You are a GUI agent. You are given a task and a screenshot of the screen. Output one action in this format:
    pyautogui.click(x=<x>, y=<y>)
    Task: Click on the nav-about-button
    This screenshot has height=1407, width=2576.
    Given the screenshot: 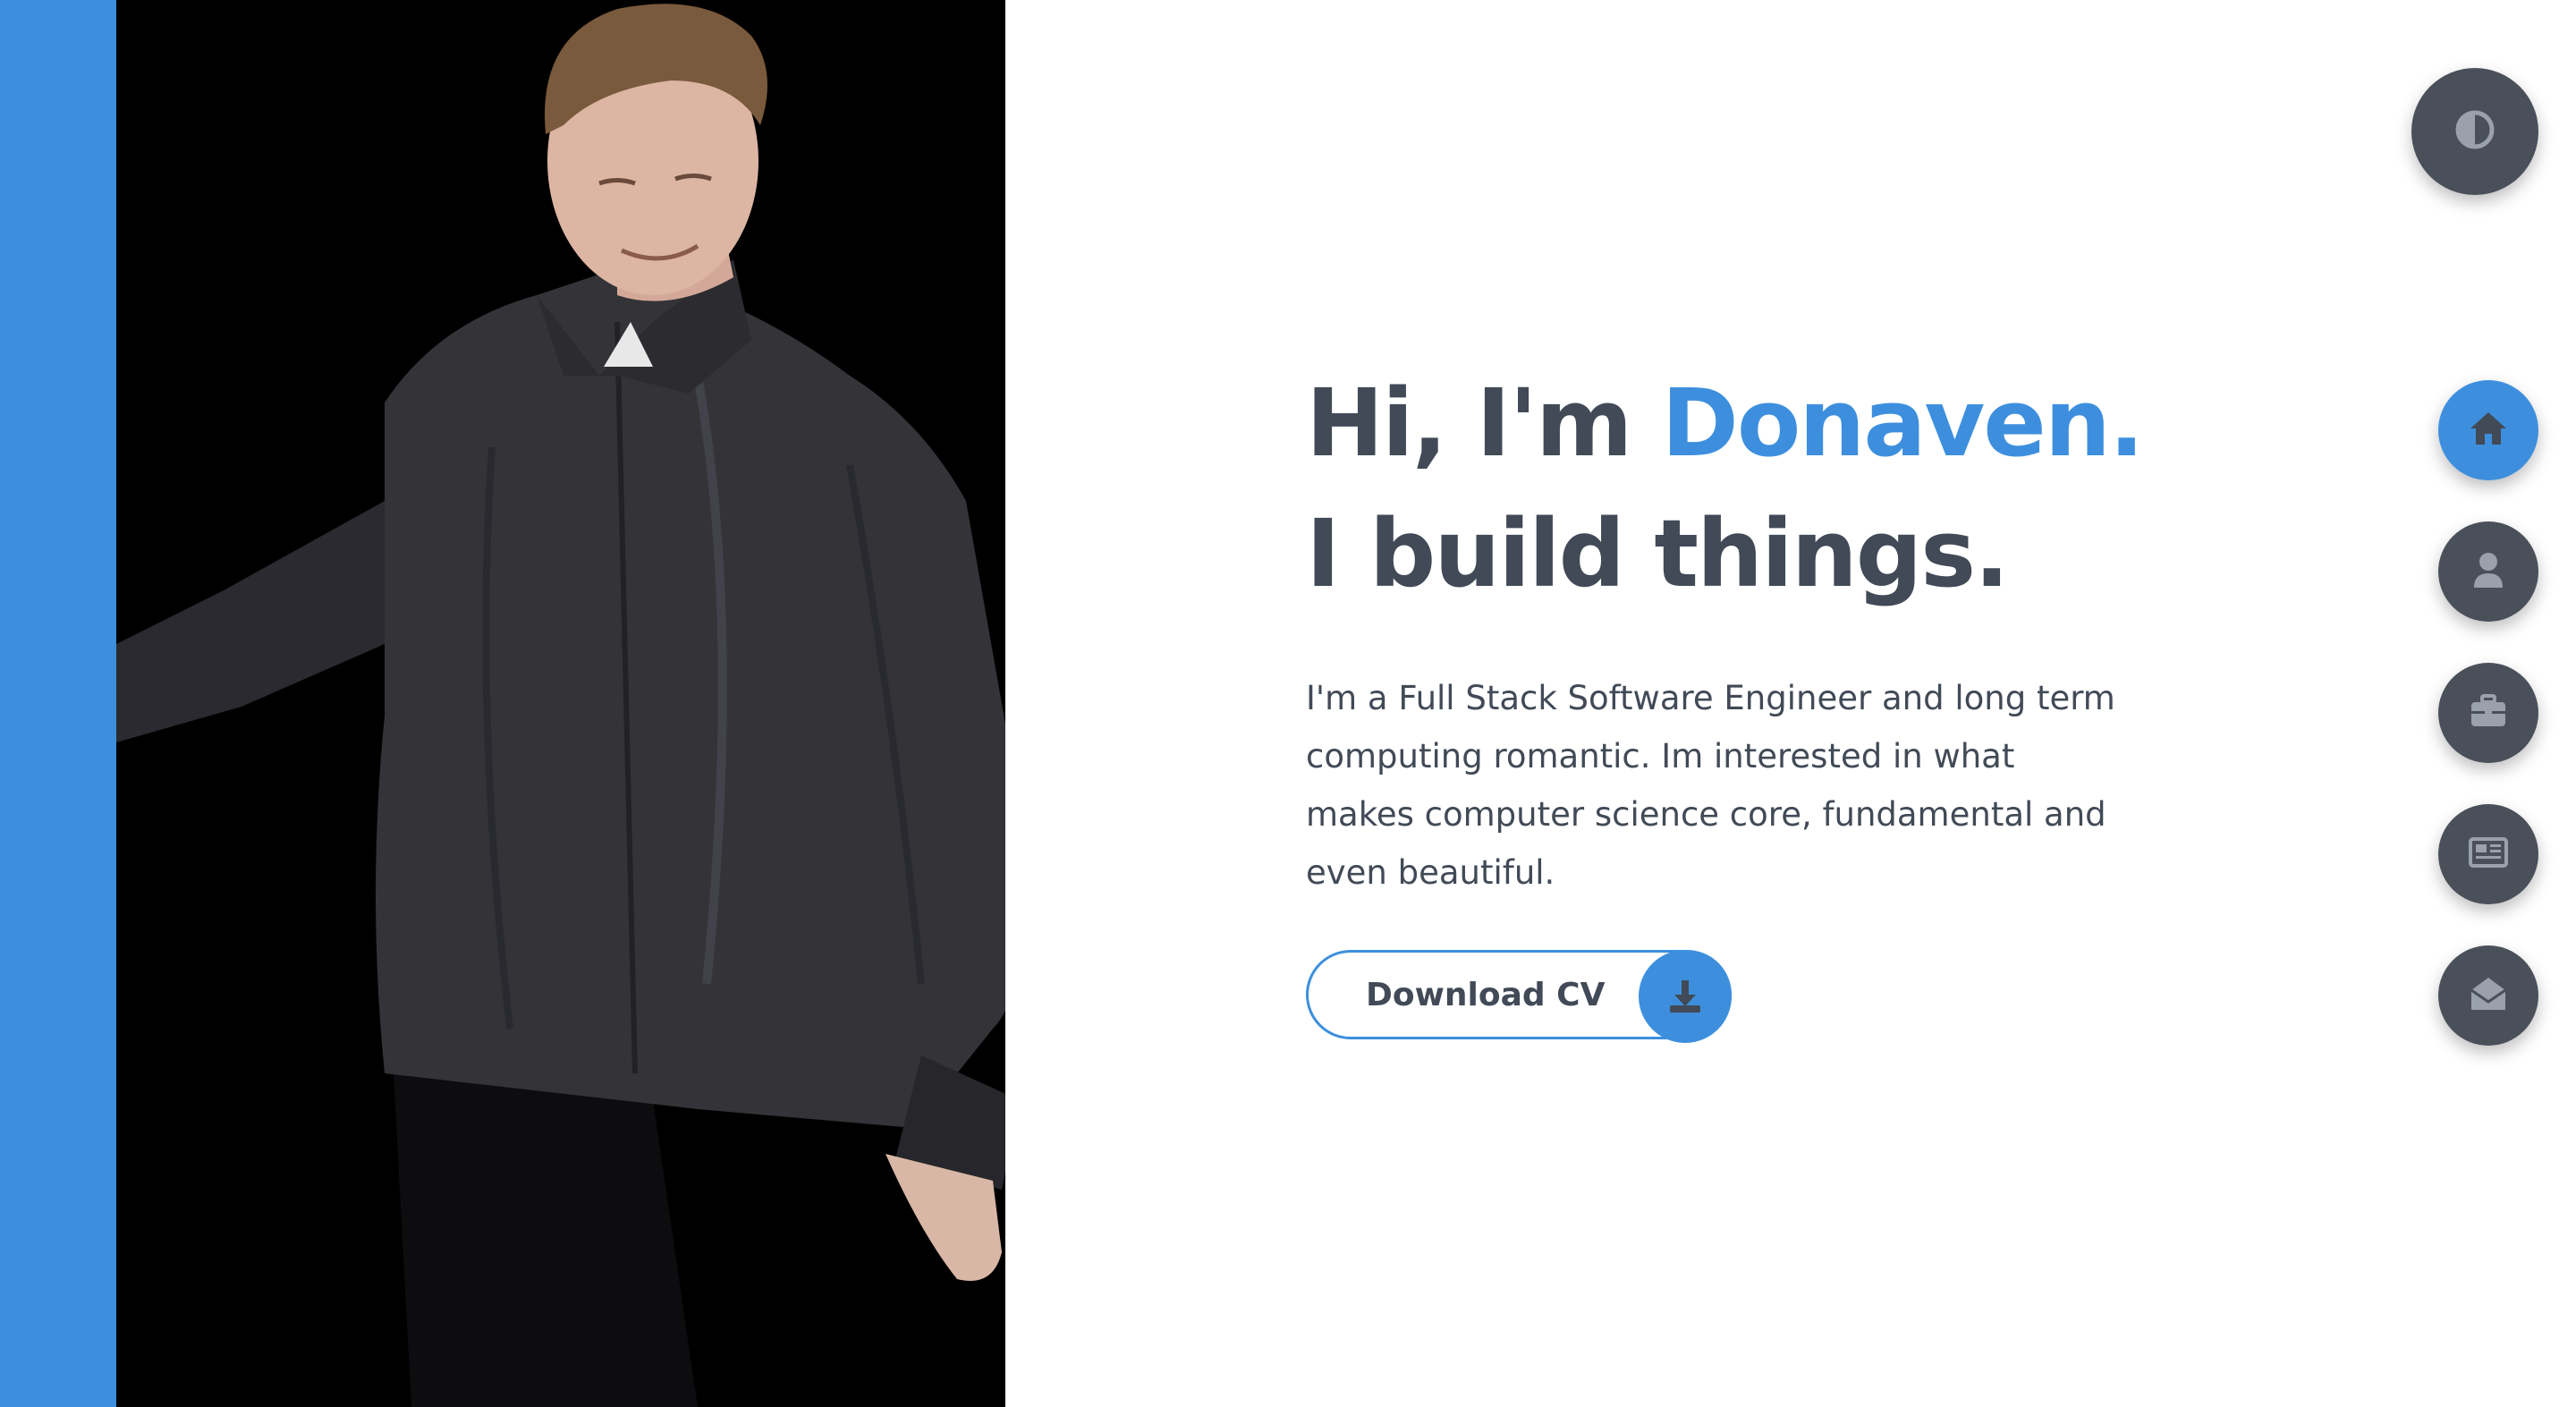 What is the action you would take?
    pyautogui.click(x=2488, y=571)
    